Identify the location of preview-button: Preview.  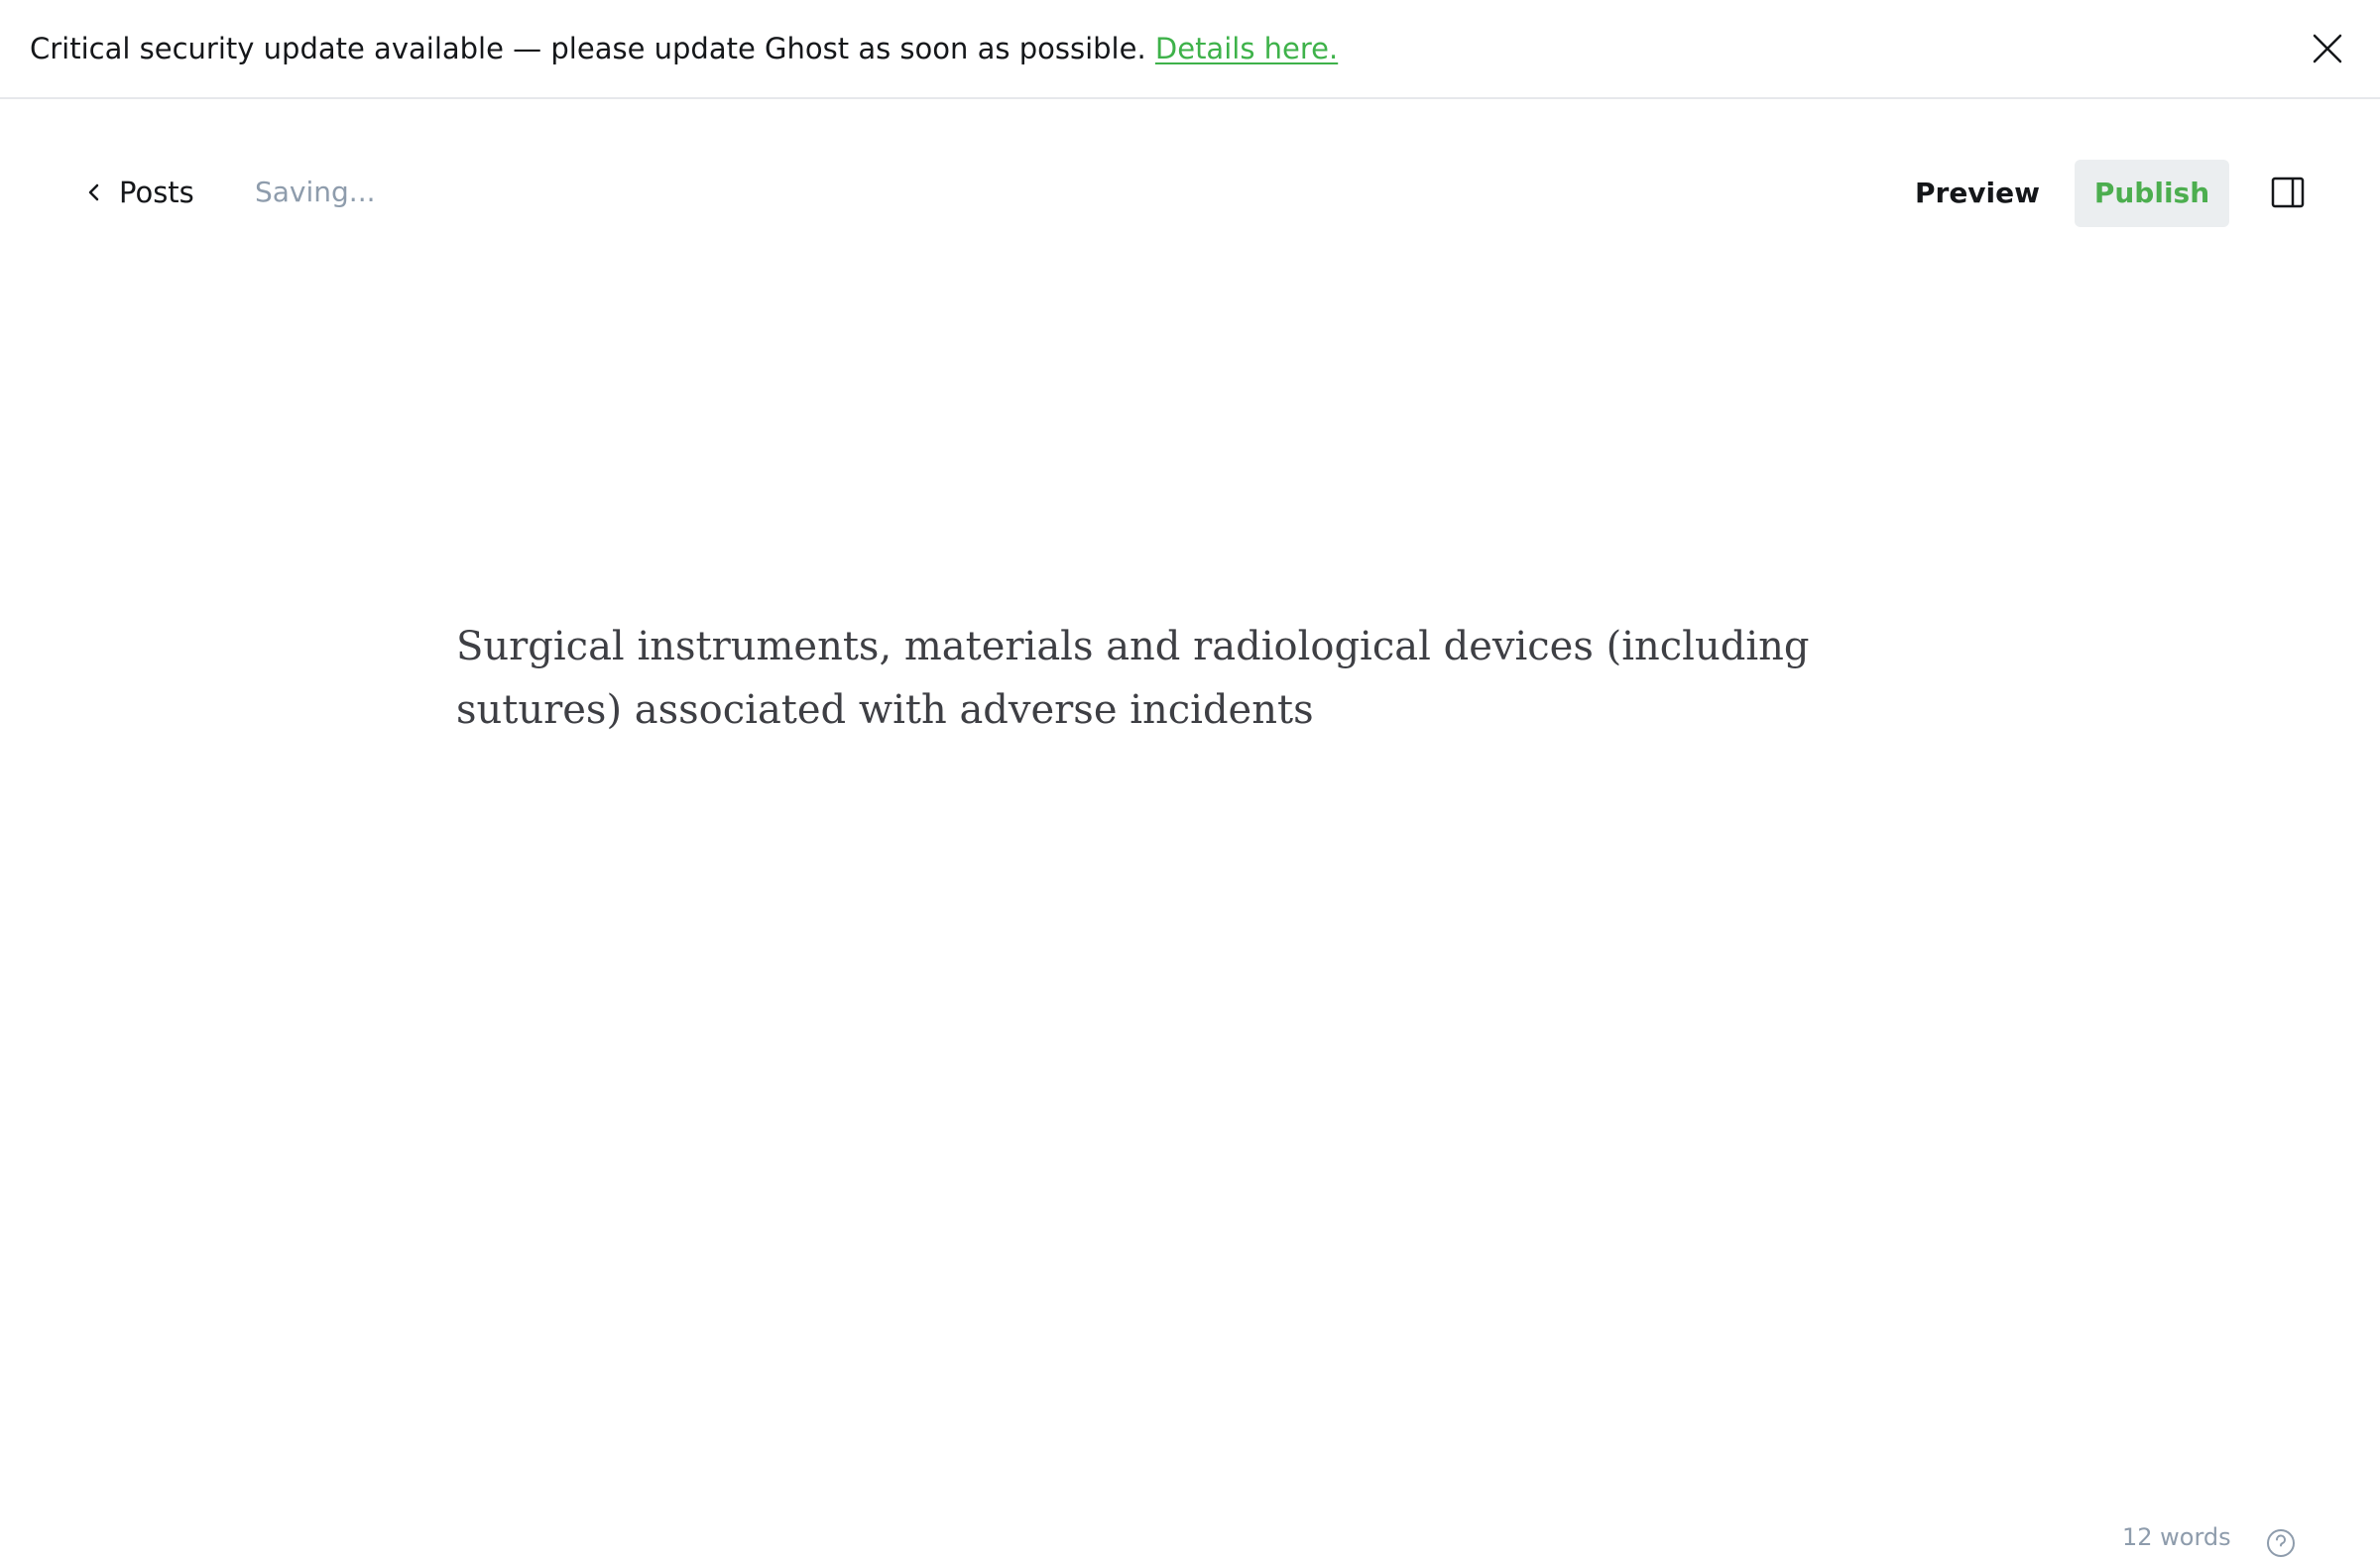
(1977, 194).